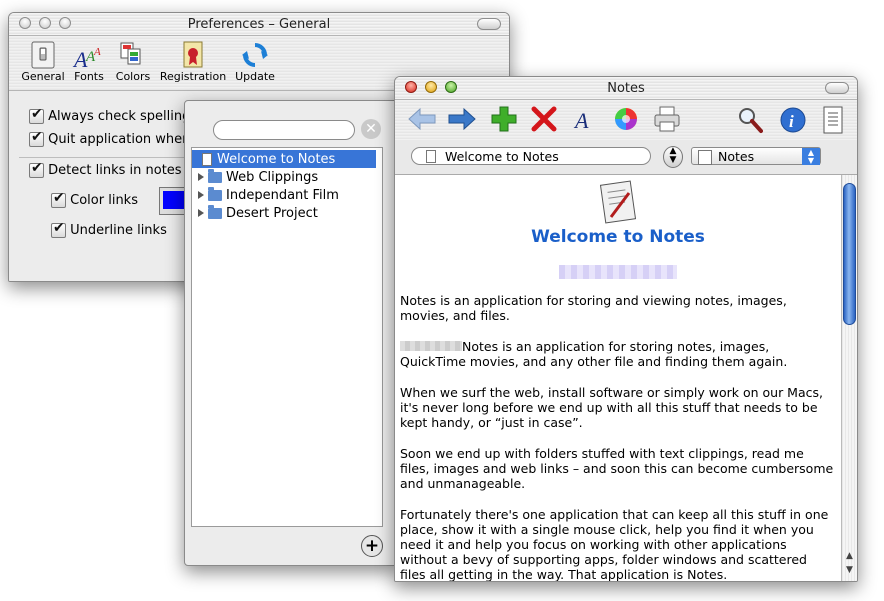 Image resolution: width=884 pixels, height=601 pixels. I want to click on notes-titlebar: Notes, so click(626, 88).